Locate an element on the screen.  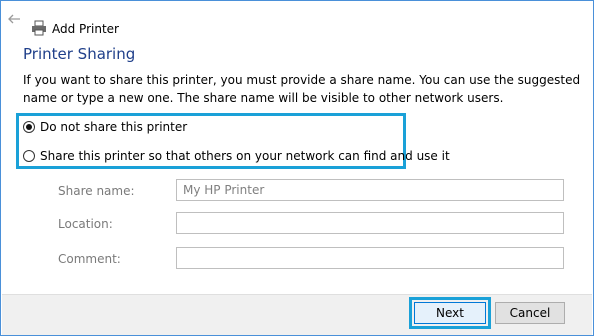
title-bar: Add Printer is located at coordinates (297, 18).